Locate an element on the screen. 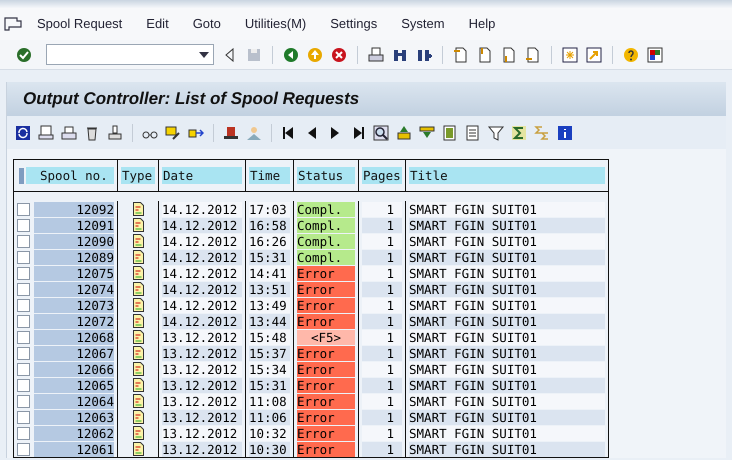 Image resolution: width=732 pixels, height=460 pixels. select-all-marker is located at coordinates (21, 176).